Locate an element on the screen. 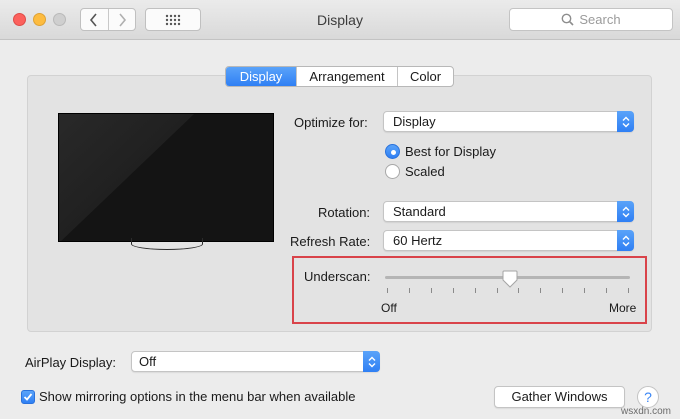 Image resolution: width=680 pixels, height=419 pixels. underscan-highlight-box is located at coordinates (469, 290).